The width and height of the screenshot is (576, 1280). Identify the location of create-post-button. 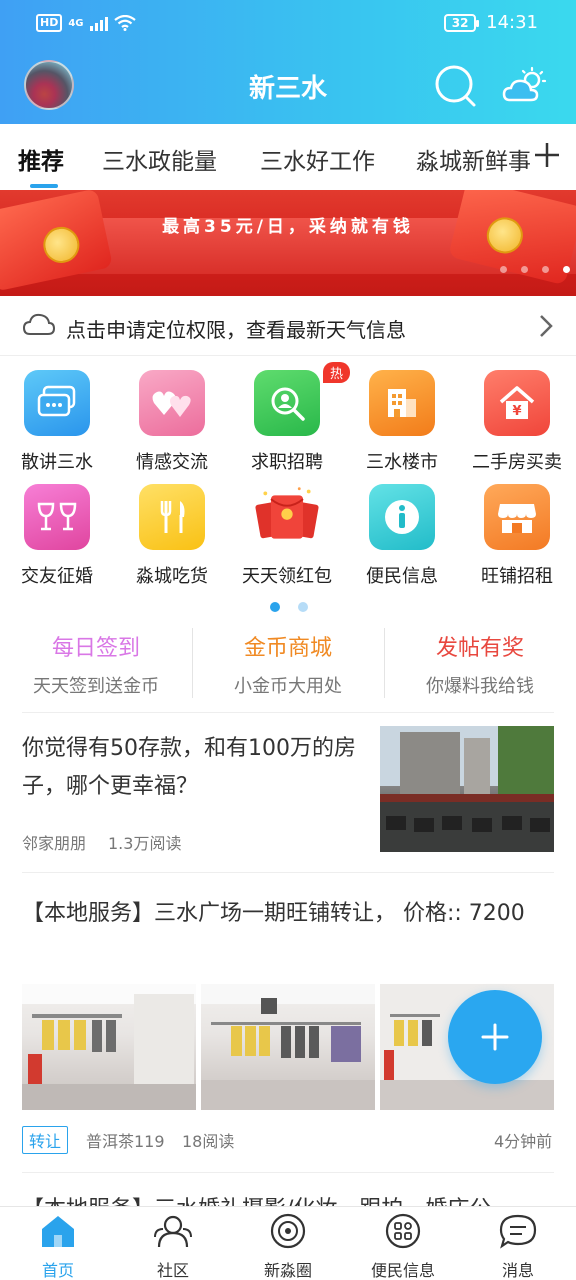
(495, 1037).